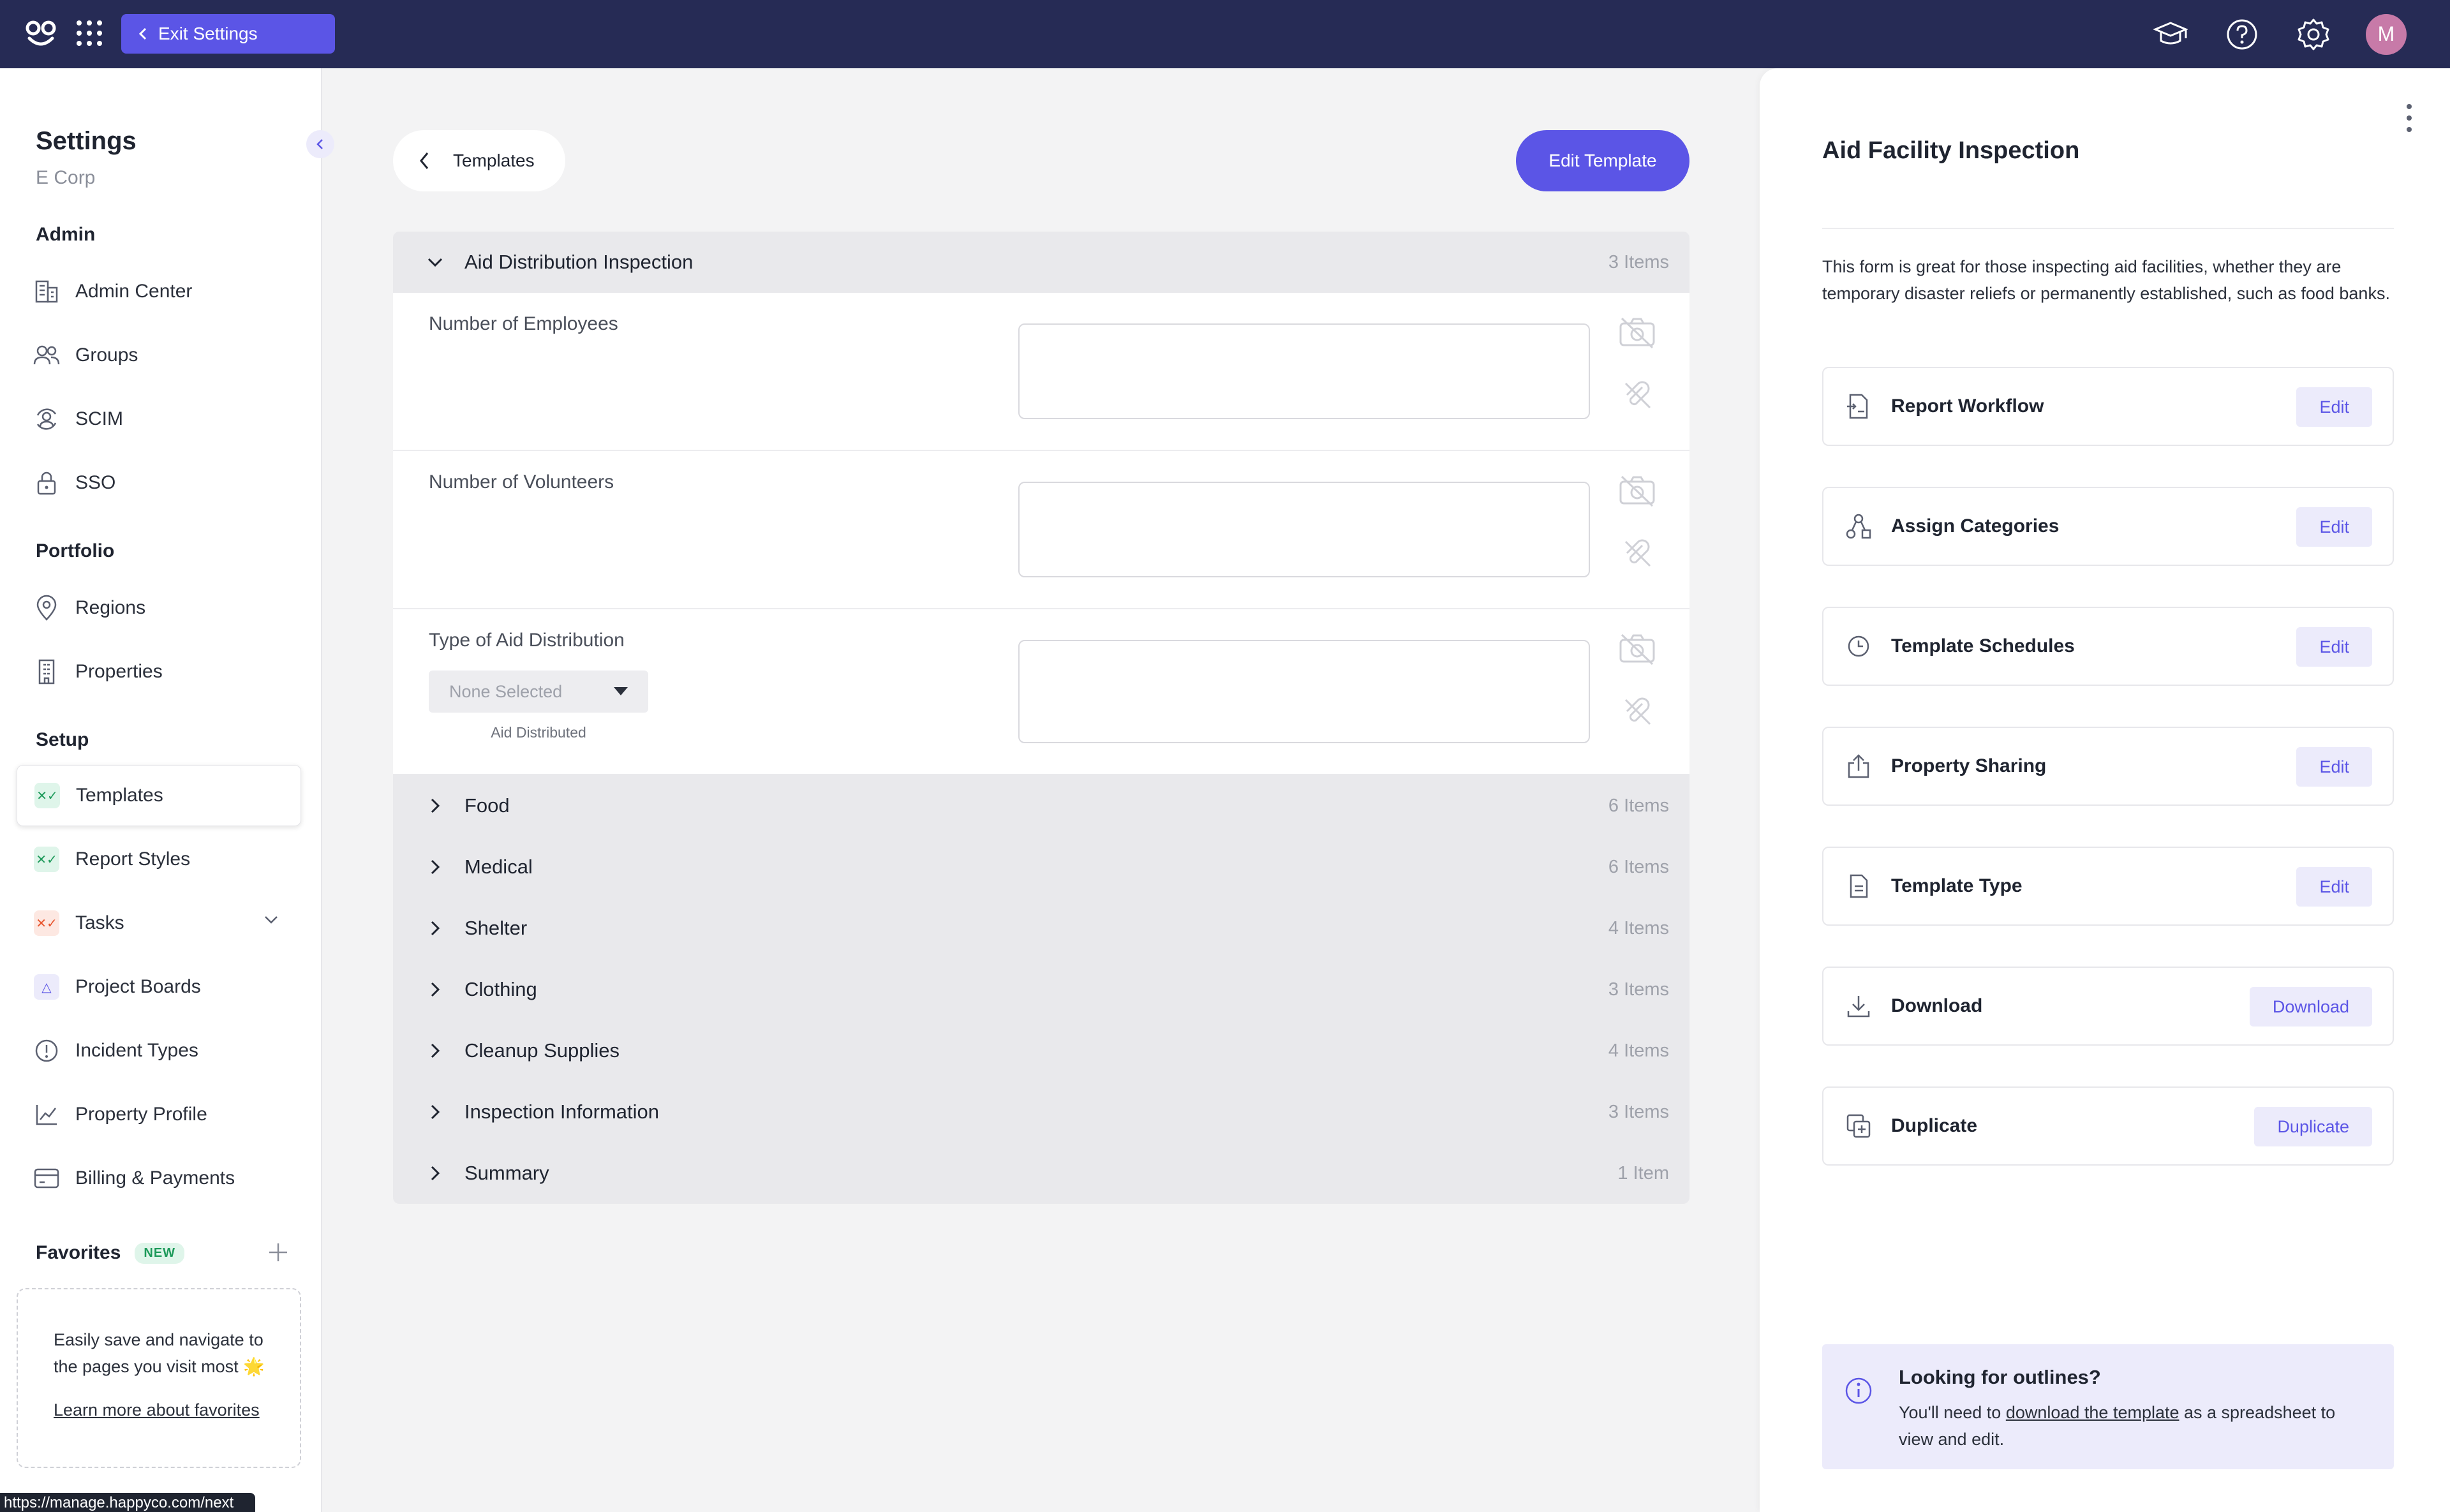 The image size is (2450, 1512). What do you see at coordinates (208, 33) in the screenshot?
I see `exit-settings-label: Exit Settings` at bounding box center [208, 33].